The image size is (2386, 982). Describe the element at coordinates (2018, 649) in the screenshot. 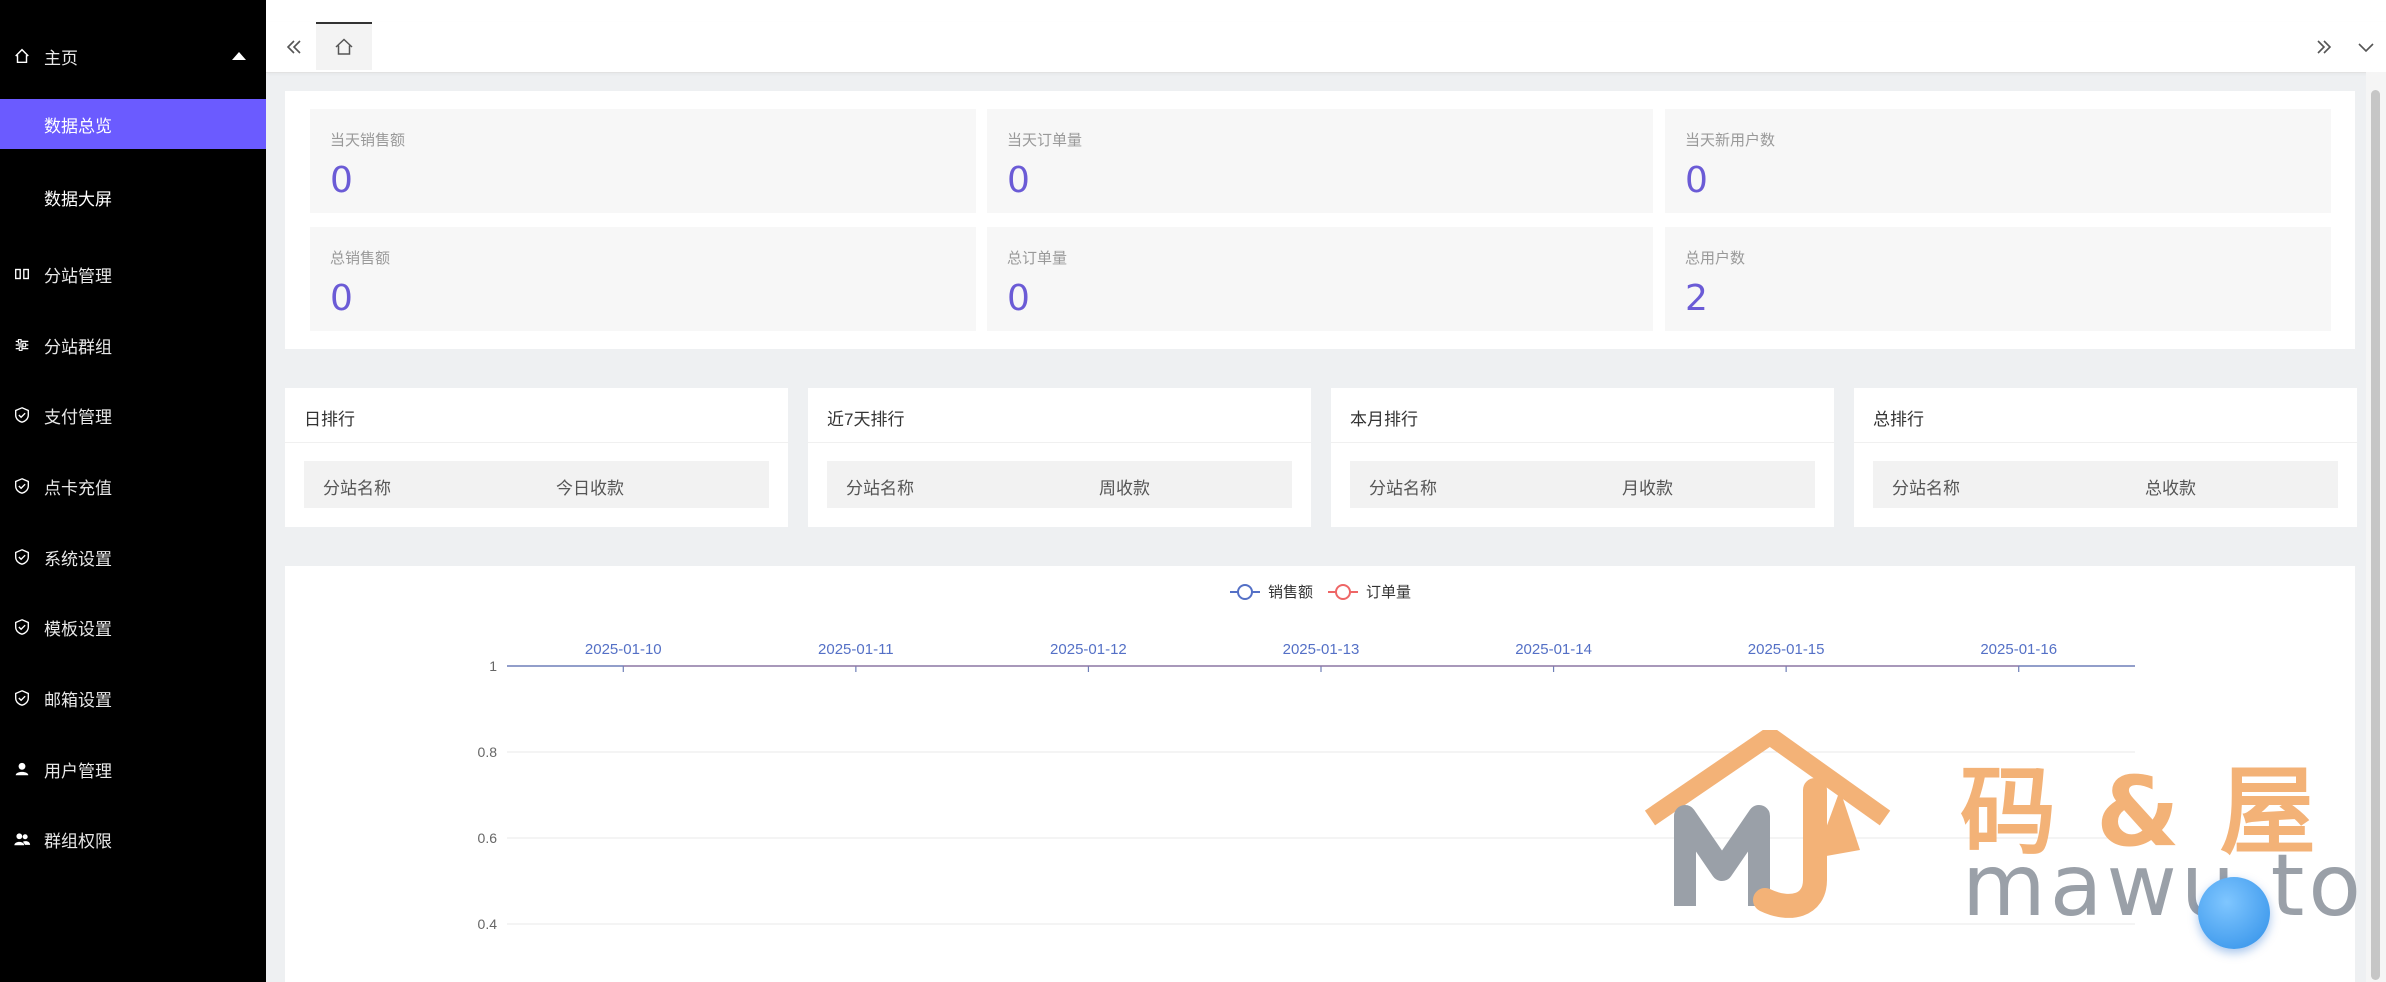

I see `x-tick-label: 2025-01-16` at that location.